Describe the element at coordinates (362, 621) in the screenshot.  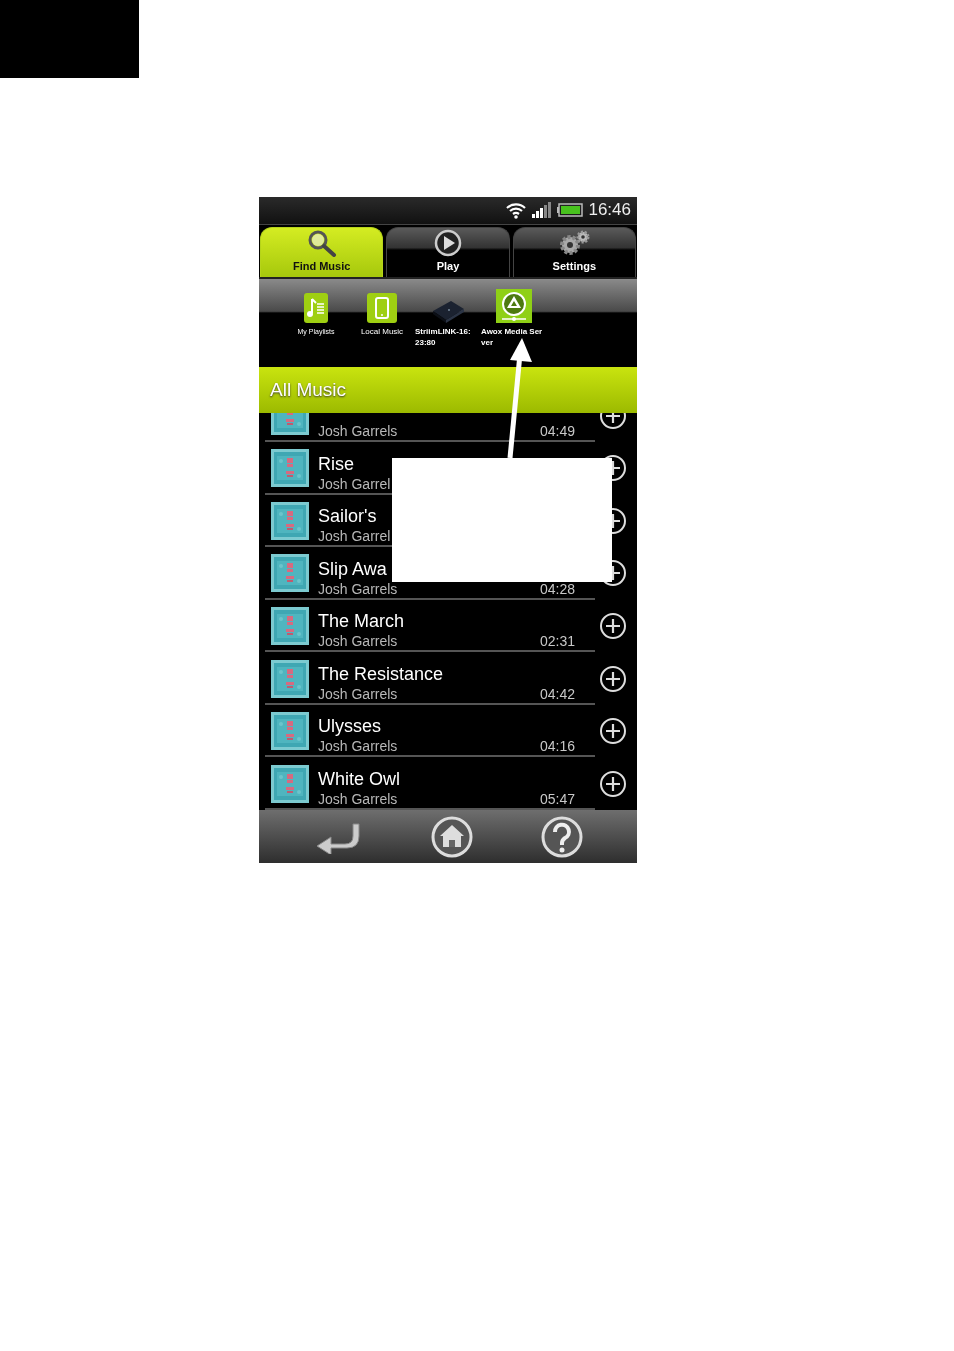
I see `song-title: The March` at that location.